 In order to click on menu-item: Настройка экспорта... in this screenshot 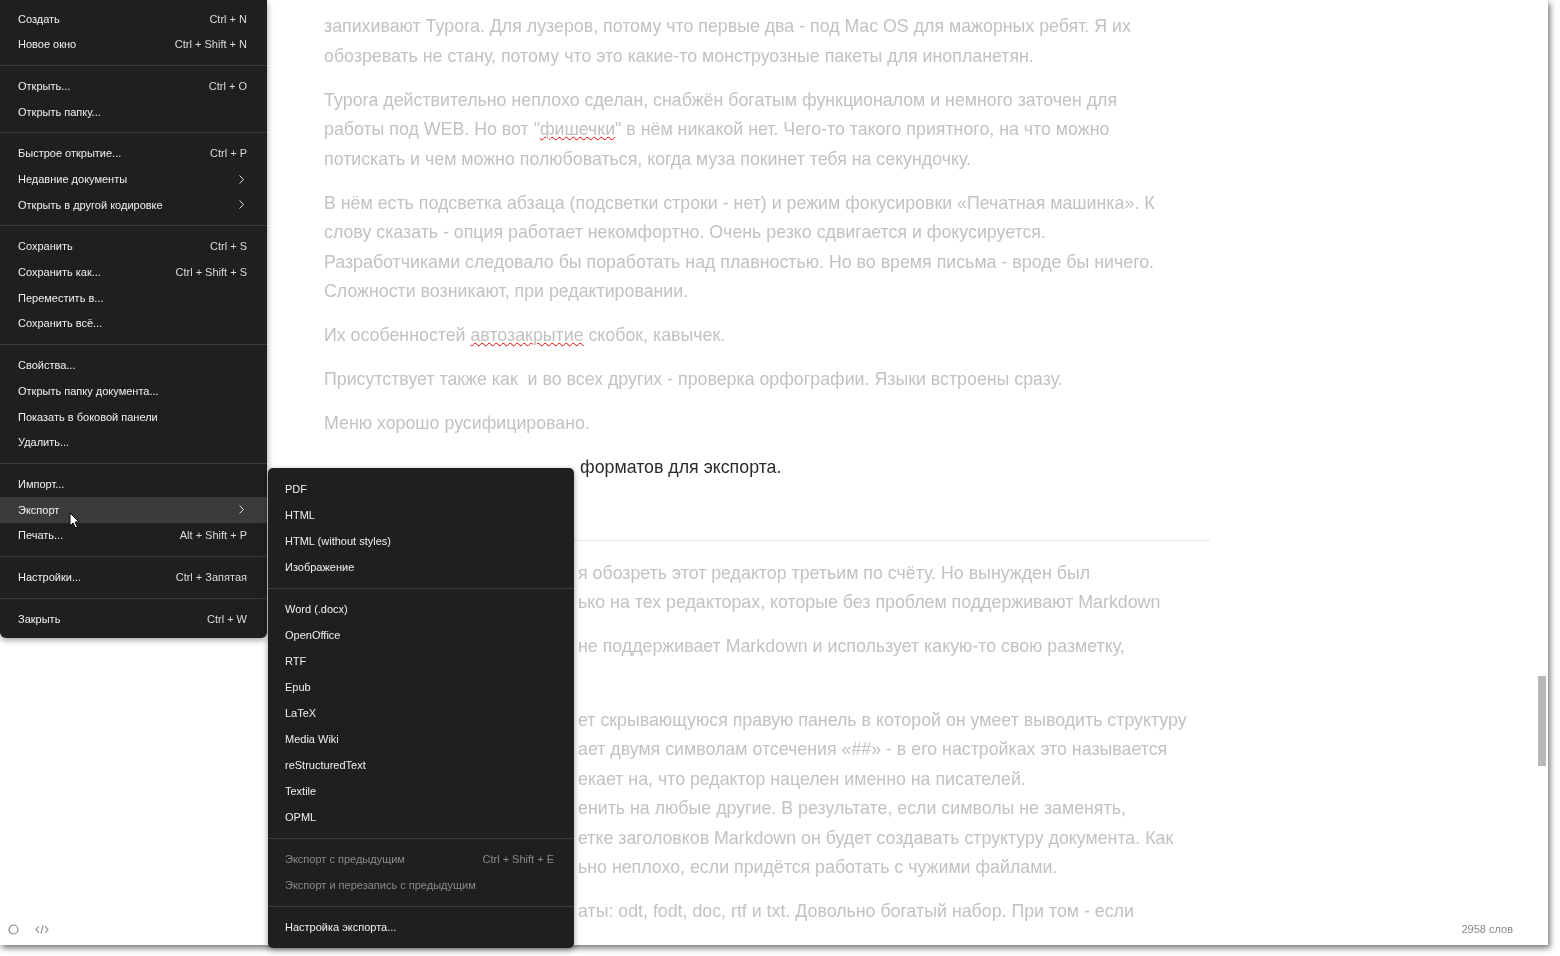, I will do `click(421, 927)`.